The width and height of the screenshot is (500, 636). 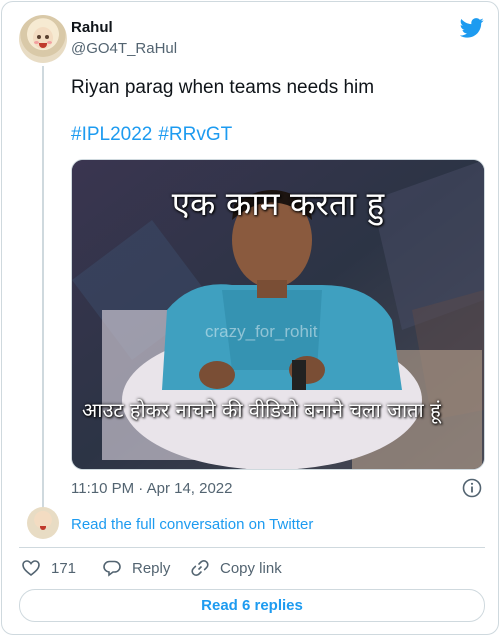 I want to click on divider, so click(x=252, y=547).